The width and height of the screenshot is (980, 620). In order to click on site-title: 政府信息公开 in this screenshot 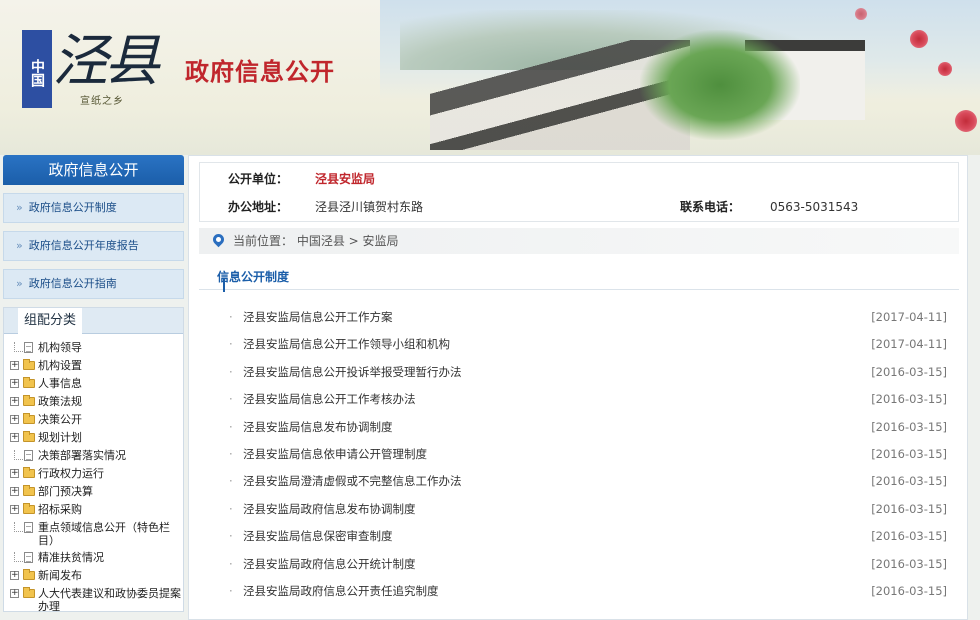, I will do `click(260, 71)`.